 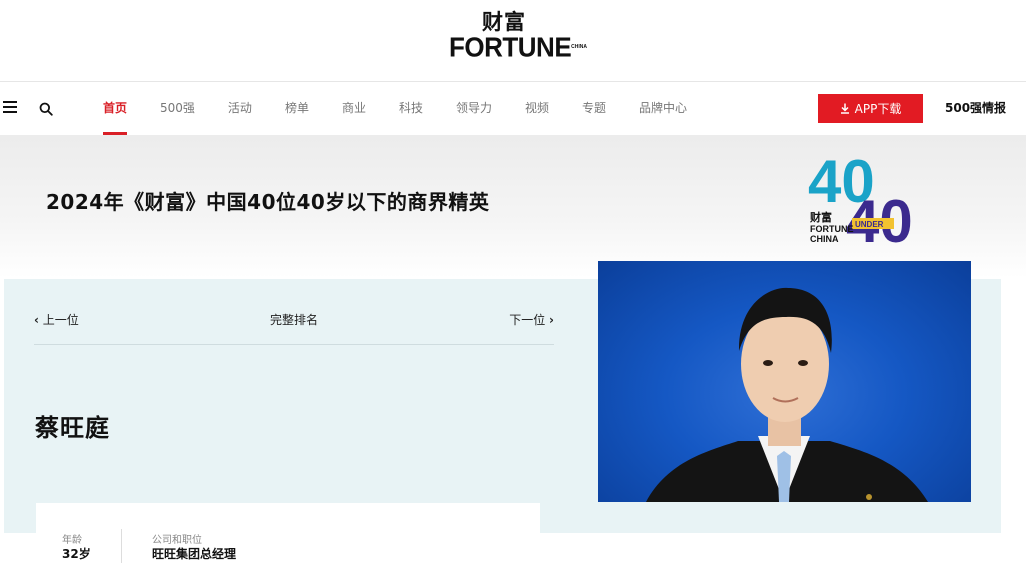 I want to click on prev-profile-label: 上一位, so click(x=60, y=320).